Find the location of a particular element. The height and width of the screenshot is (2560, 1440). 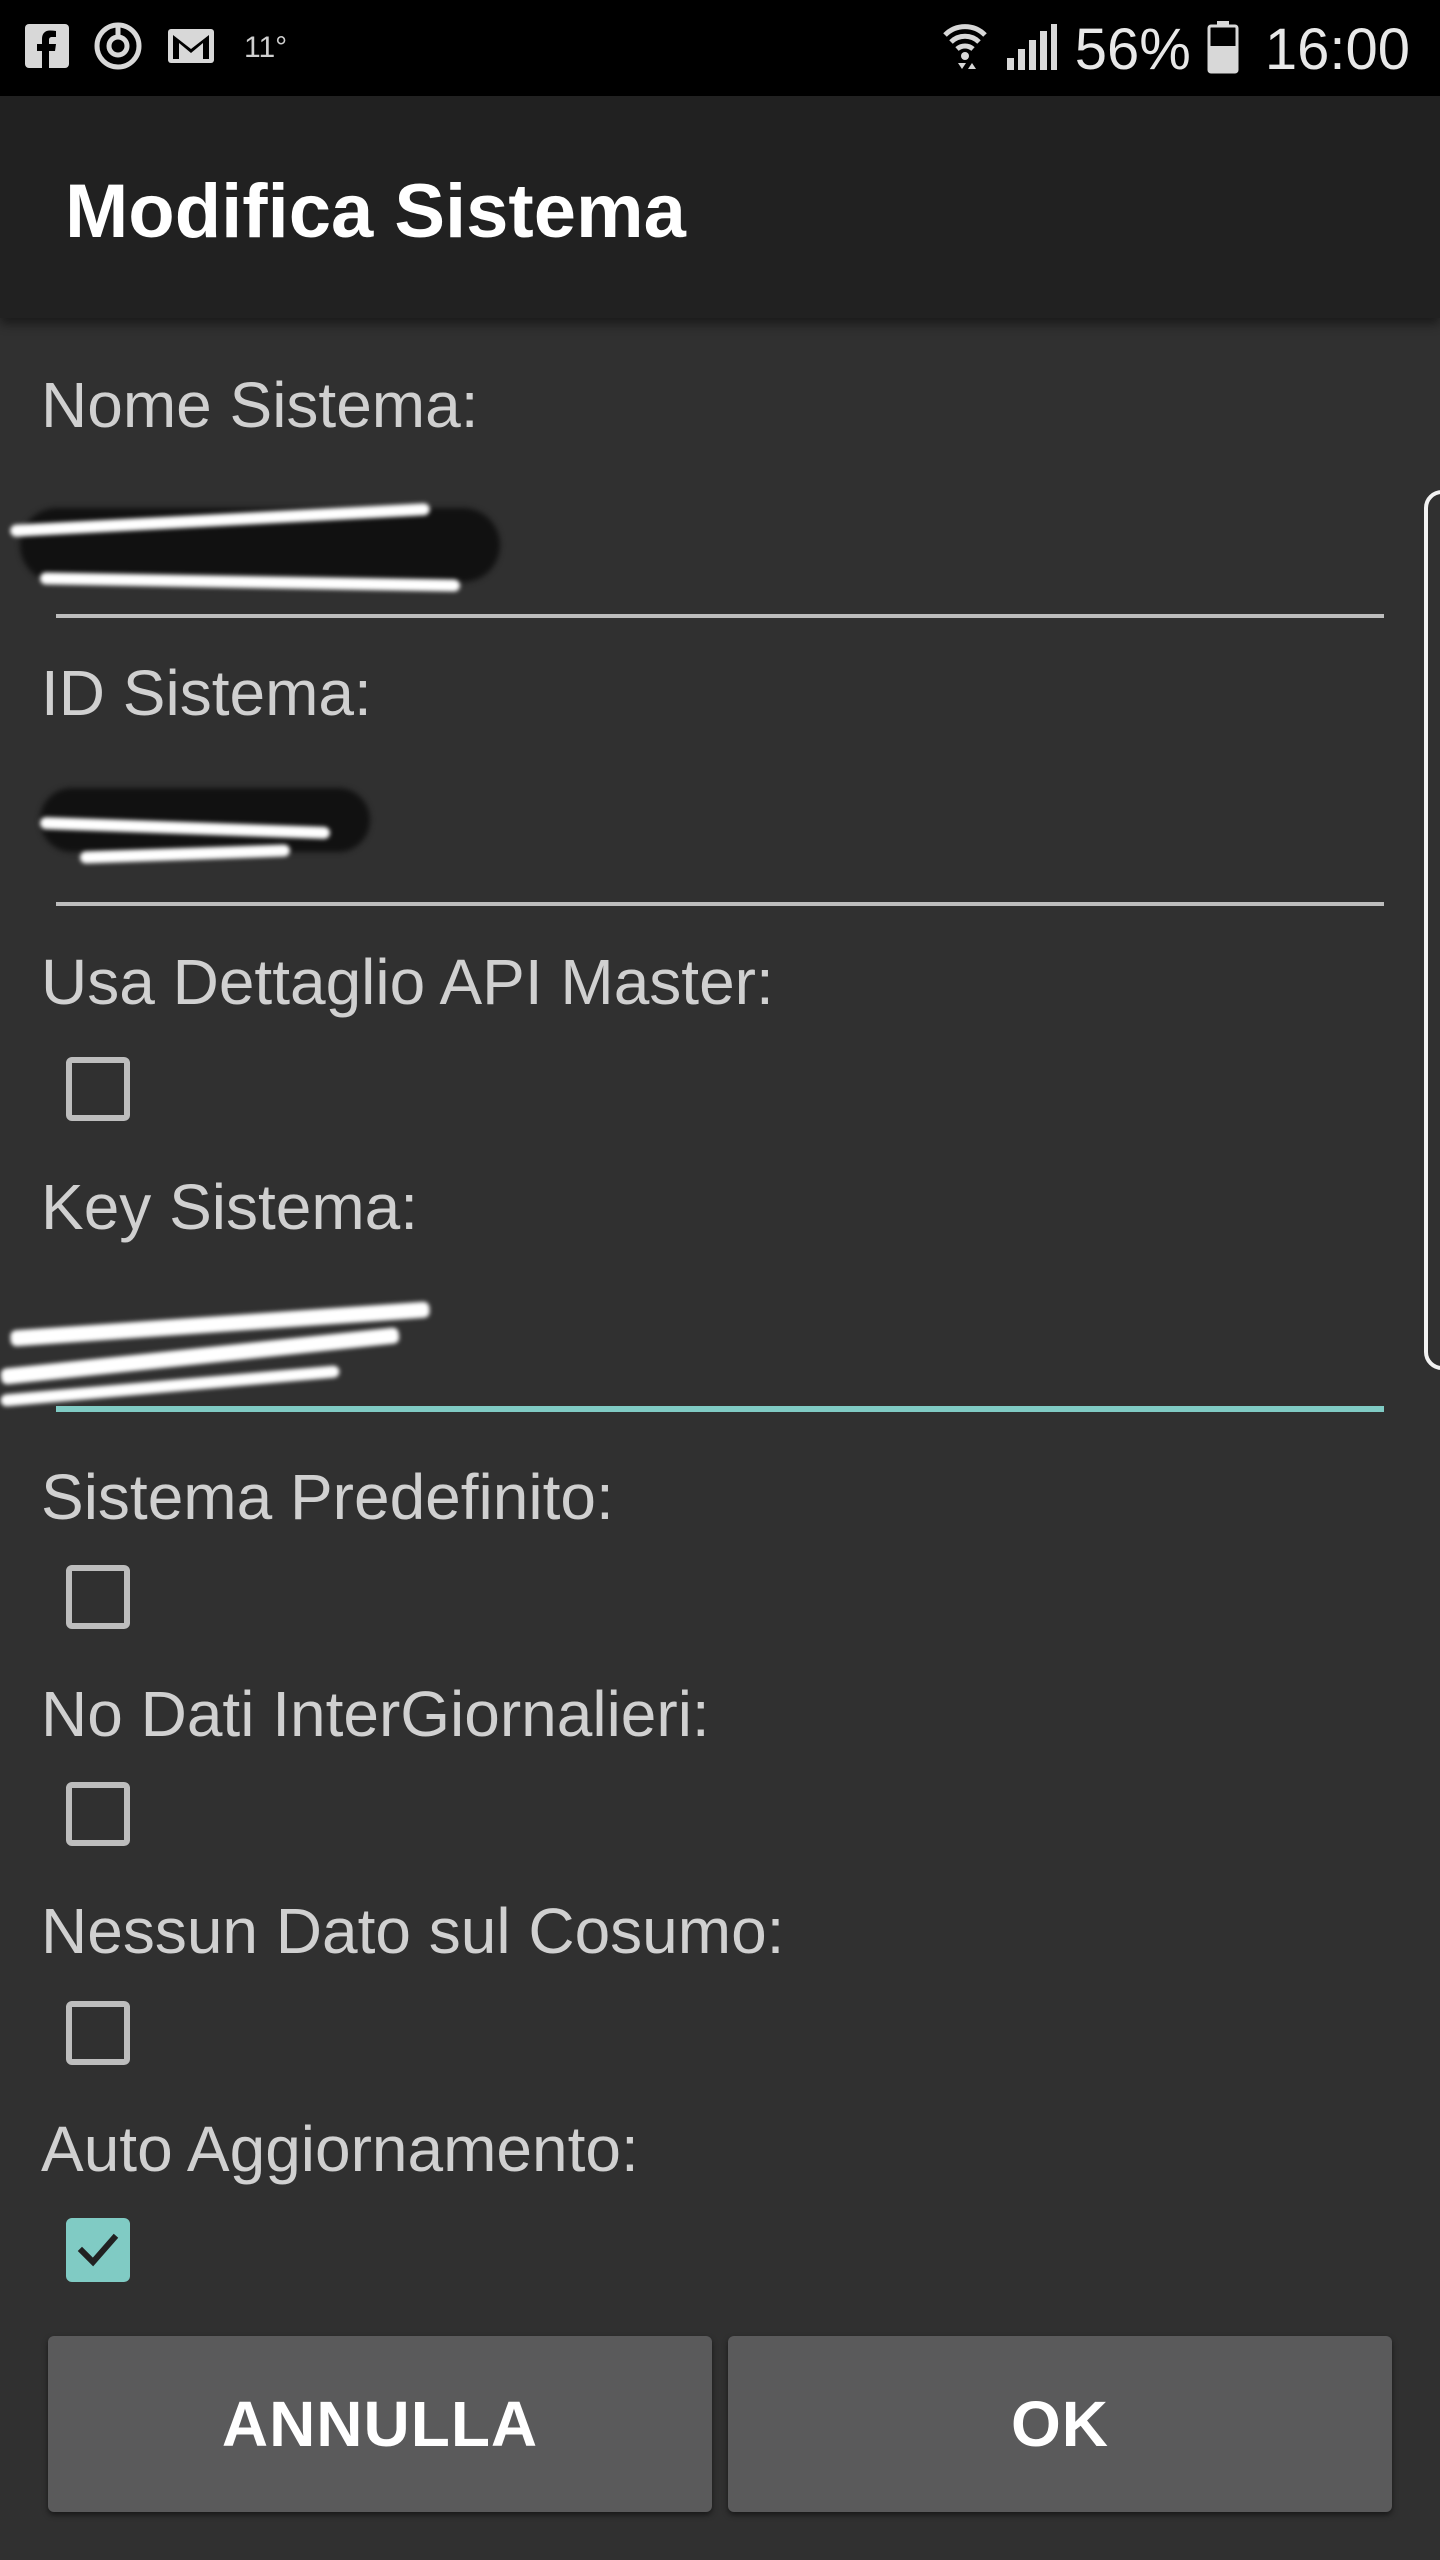

battery-icon is located at coordinates (1223, 49).